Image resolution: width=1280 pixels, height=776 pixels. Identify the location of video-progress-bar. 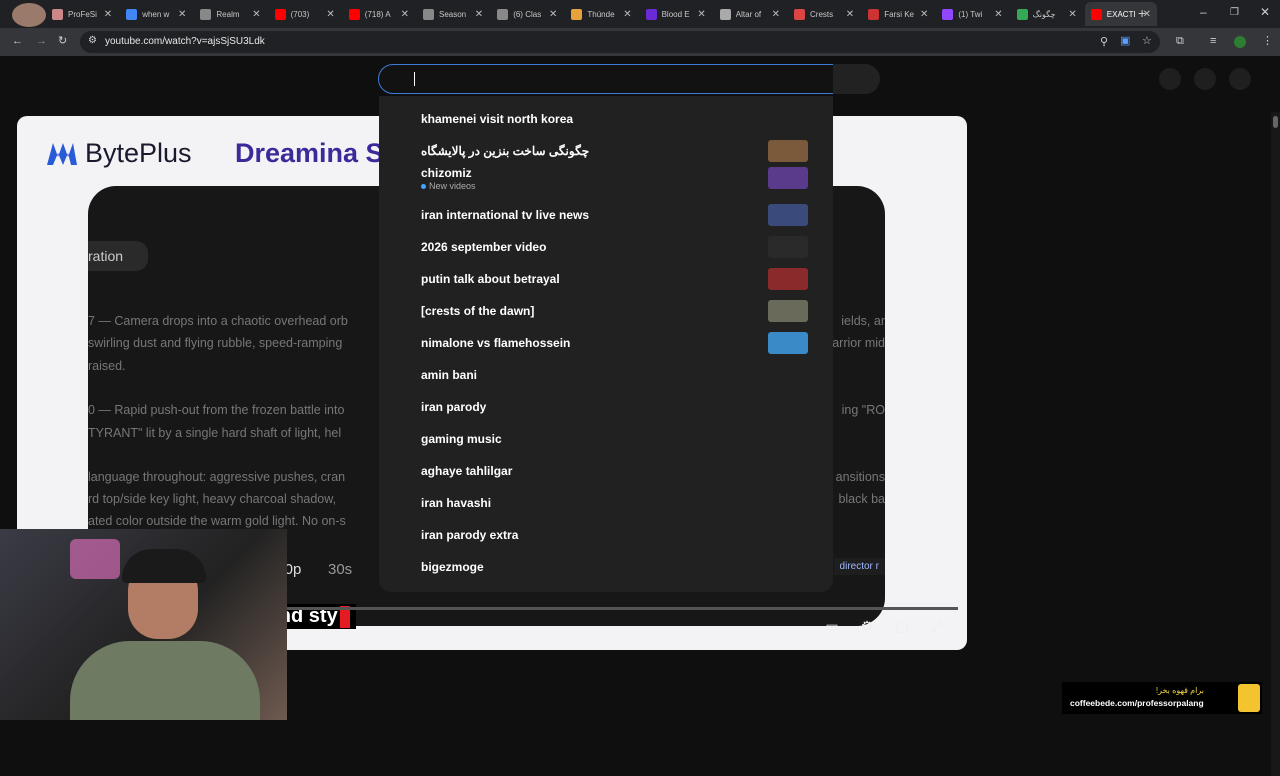
(614, 608).